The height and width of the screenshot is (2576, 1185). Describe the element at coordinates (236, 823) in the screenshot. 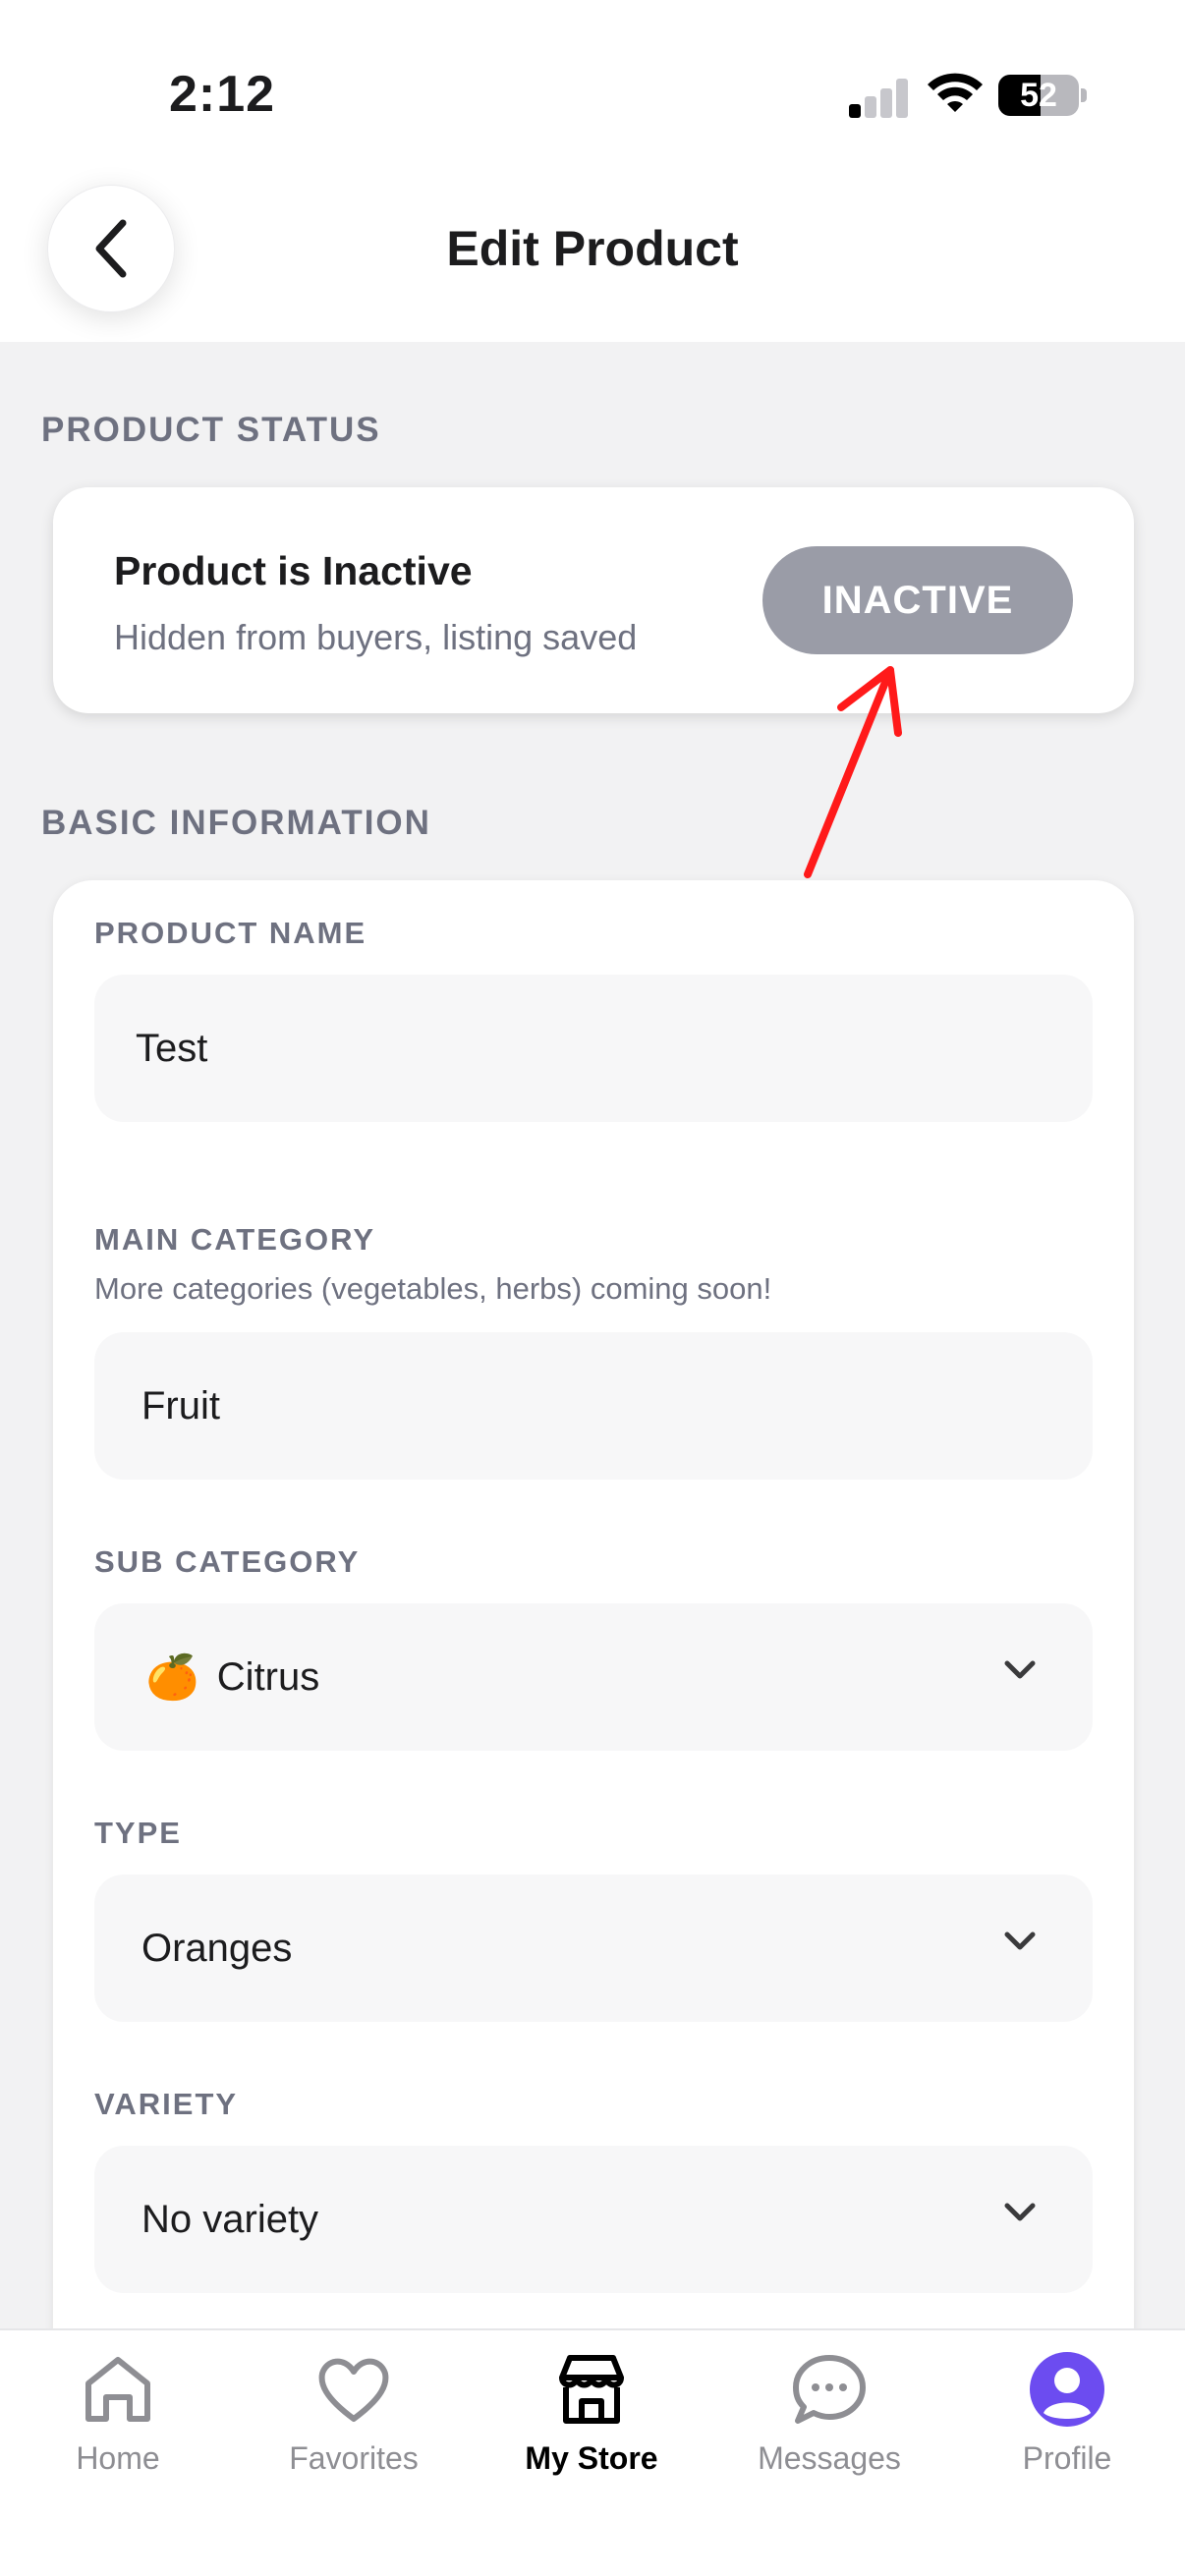

I see `section-label-basic-info: BASIC INFORMATION` at that location.